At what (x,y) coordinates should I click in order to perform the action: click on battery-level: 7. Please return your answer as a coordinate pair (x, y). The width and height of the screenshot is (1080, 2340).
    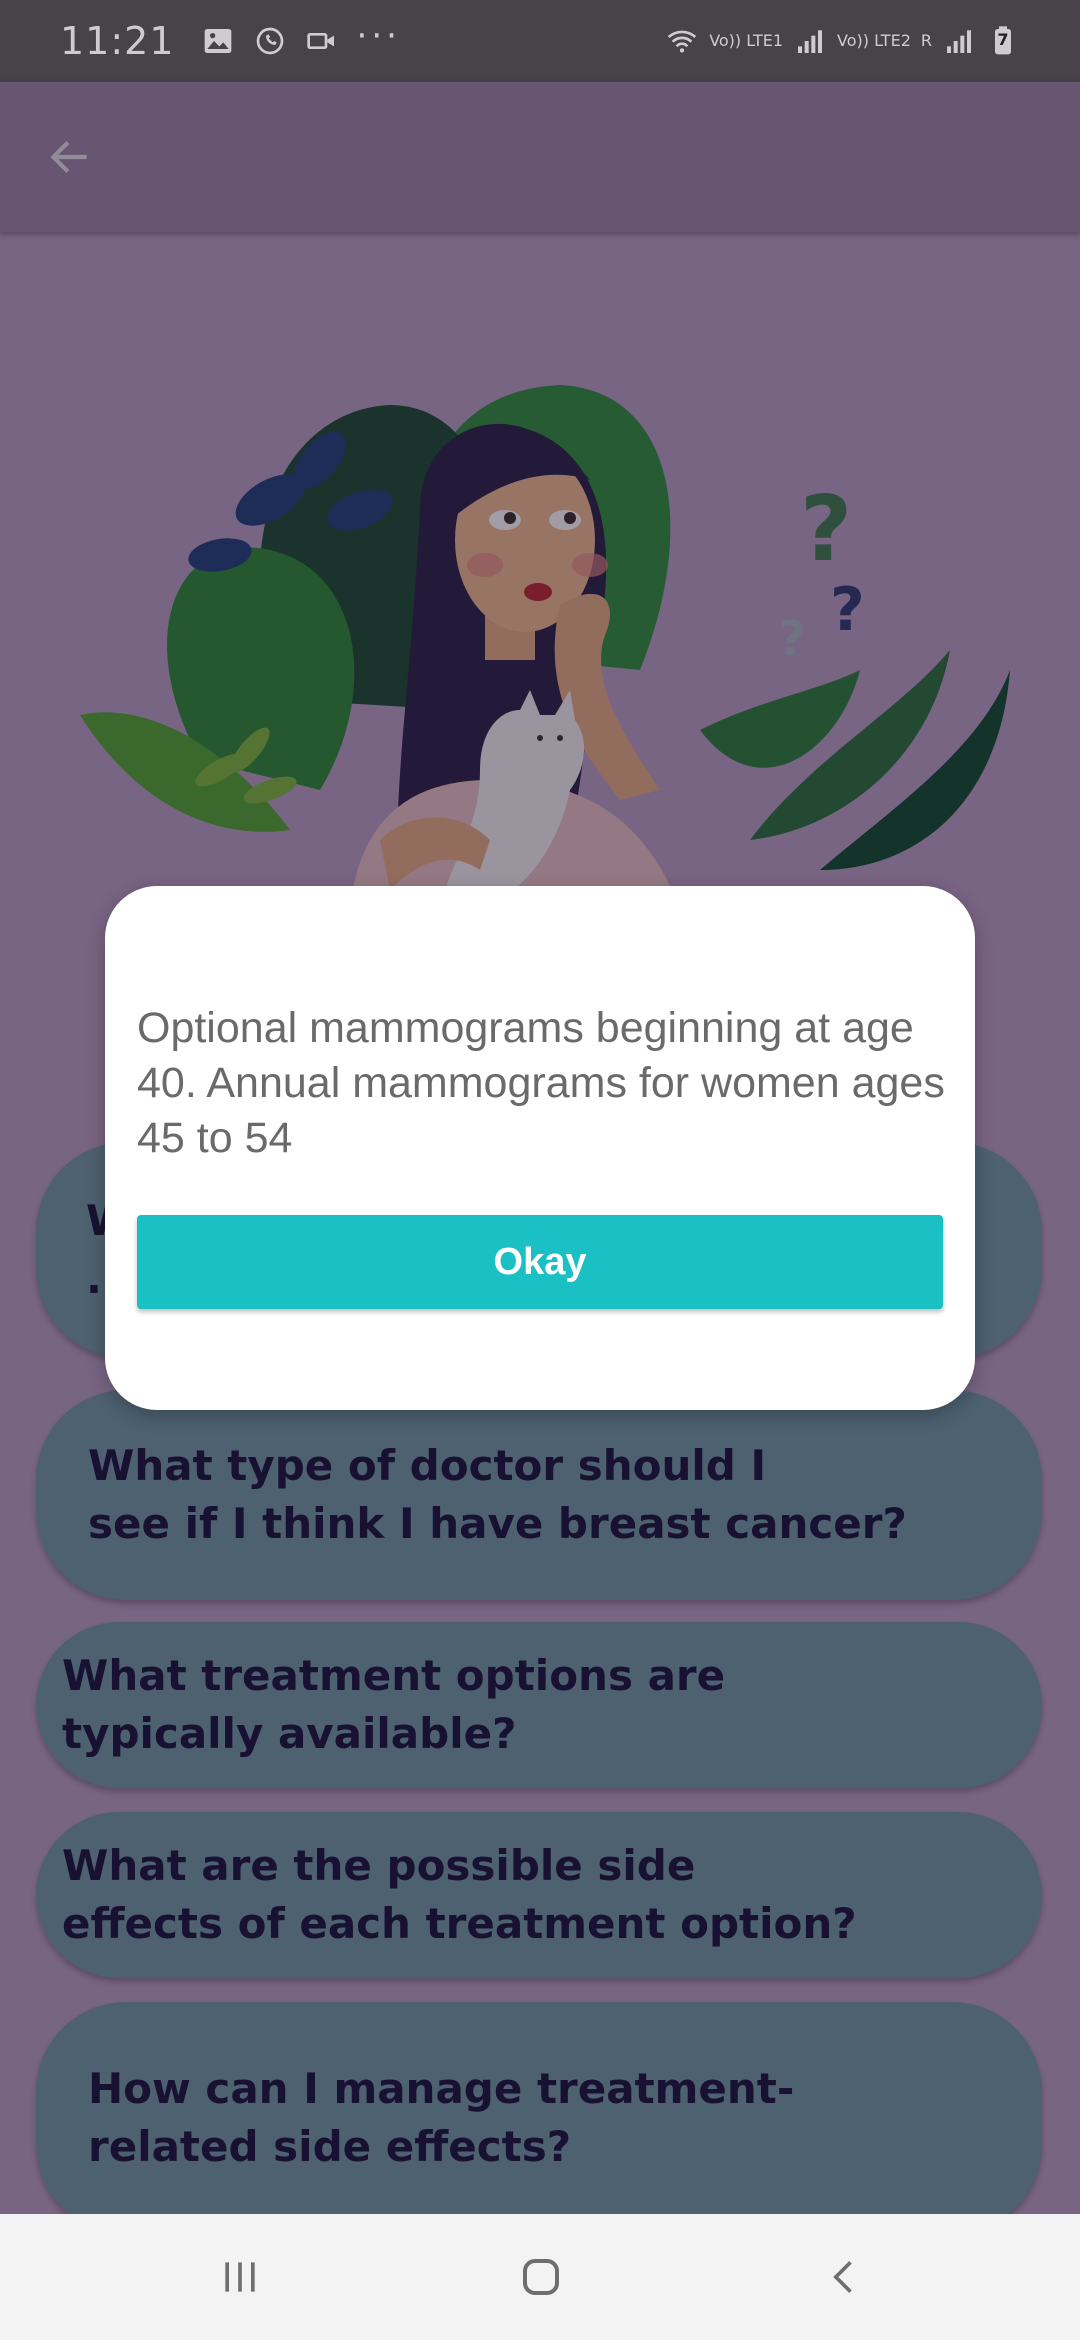
    Looking at the image, I should click on (1003, 39).